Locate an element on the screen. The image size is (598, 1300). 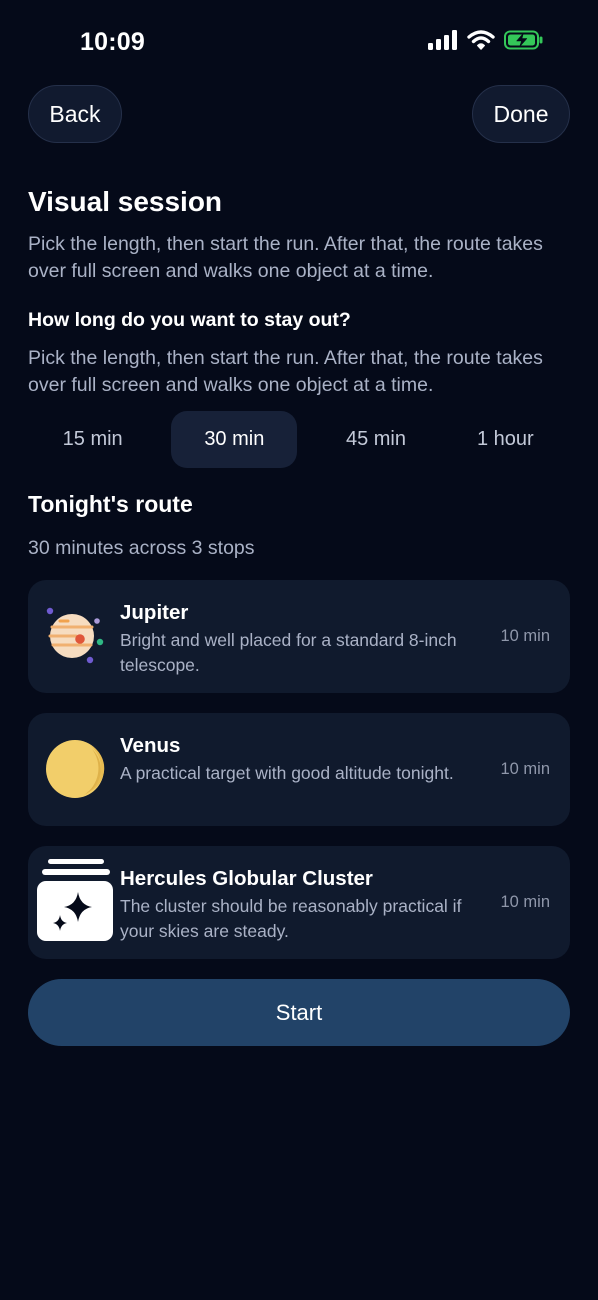
status-icons is located at coordinates (486, 42).